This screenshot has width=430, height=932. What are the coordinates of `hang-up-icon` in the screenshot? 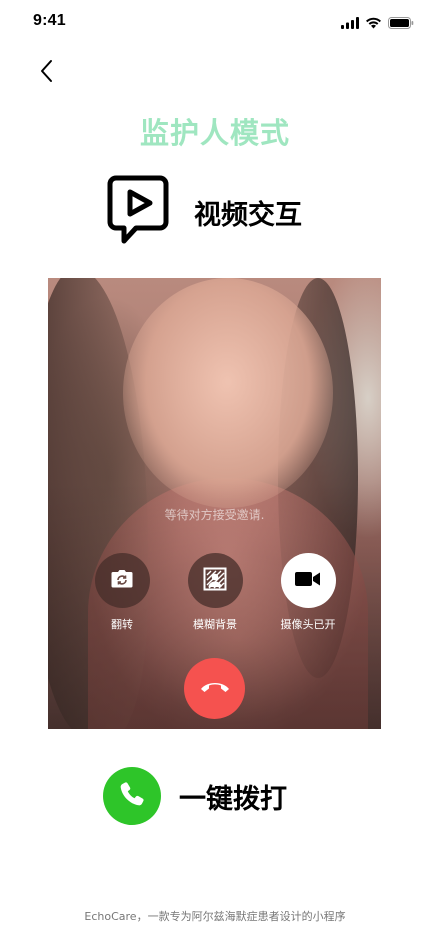 It's located at (215, 688).